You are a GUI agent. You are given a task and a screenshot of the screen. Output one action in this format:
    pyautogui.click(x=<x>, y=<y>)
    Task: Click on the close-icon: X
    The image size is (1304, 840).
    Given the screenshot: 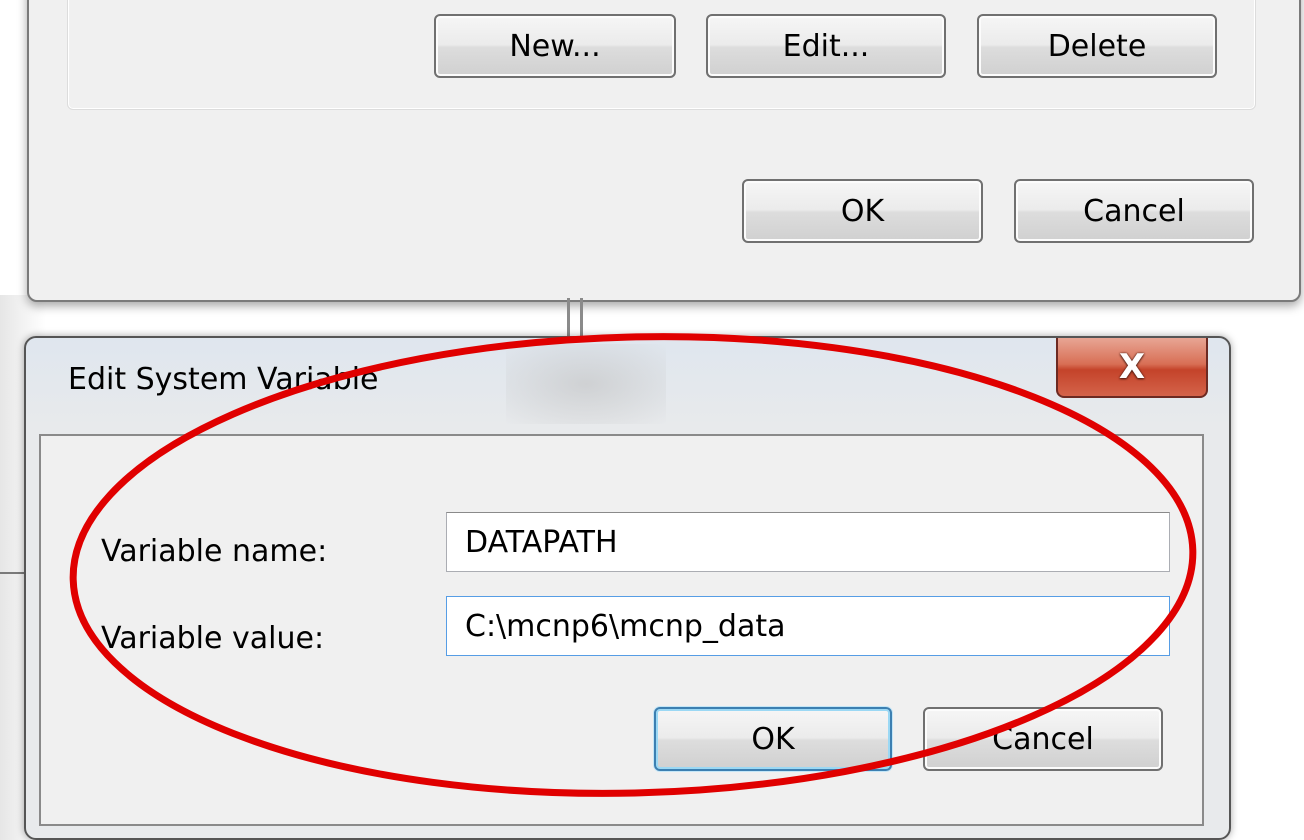 What is the action you would take?
    pyautogui.click(x=1132, y=367)
    